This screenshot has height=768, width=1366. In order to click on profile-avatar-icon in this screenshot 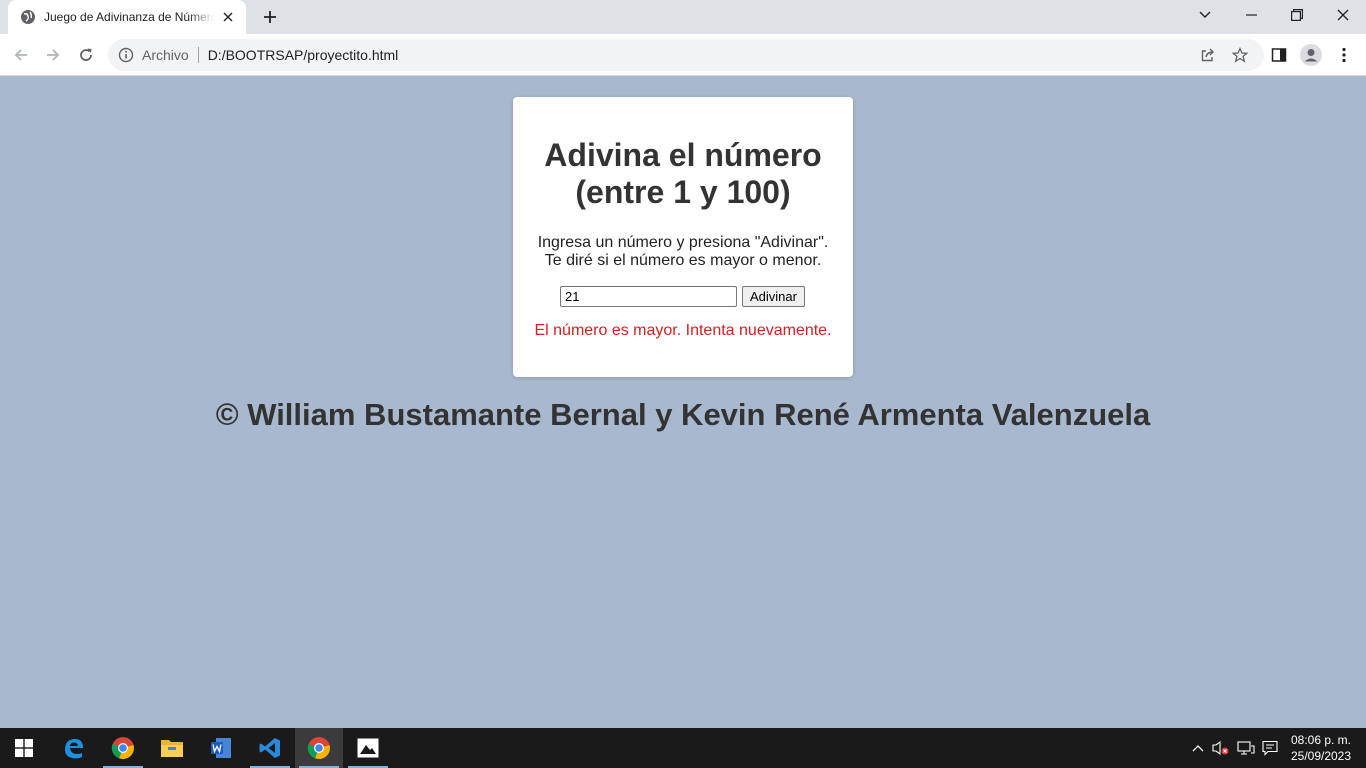, I will do `click(1311, 55)`.